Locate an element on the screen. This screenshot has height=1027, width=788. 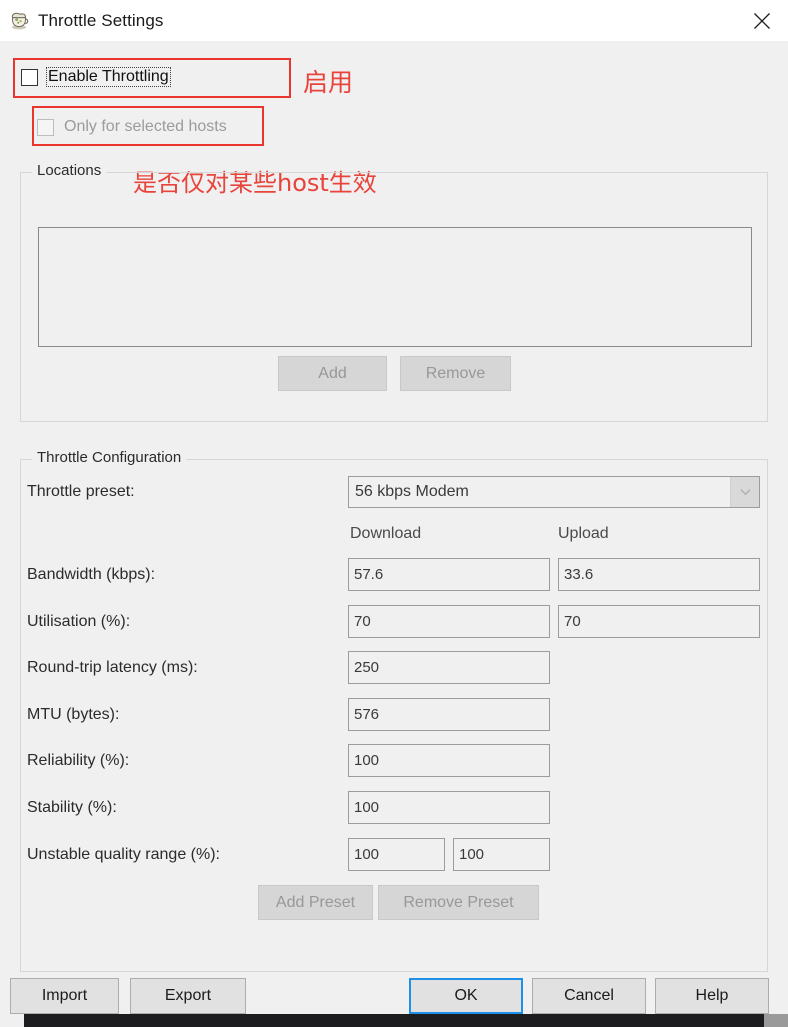
unstable-quality-range-label: Unstable quality range (%): is located at coordinates (123, 854).